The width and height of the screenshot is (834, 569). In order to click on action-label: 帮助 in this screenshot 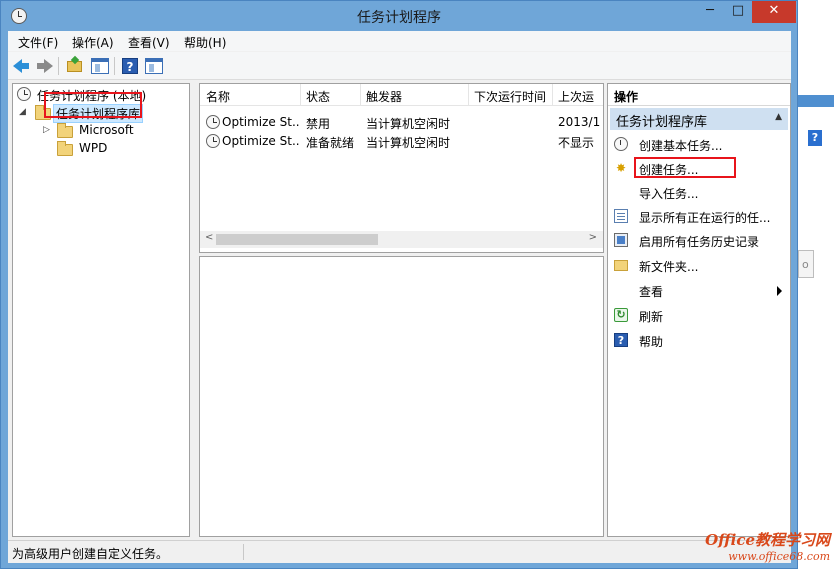, I will do `click(651, 342)`.